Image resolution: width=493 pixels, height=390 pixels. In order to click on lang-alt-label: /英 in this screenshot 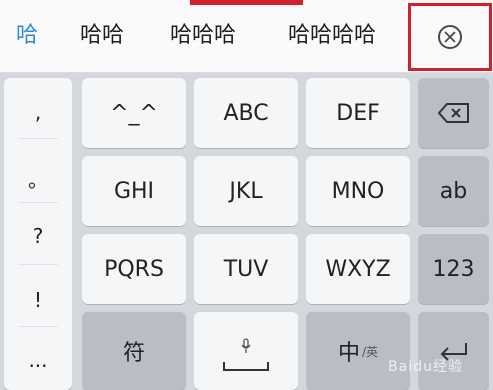, I will do `click(370, 351)`.